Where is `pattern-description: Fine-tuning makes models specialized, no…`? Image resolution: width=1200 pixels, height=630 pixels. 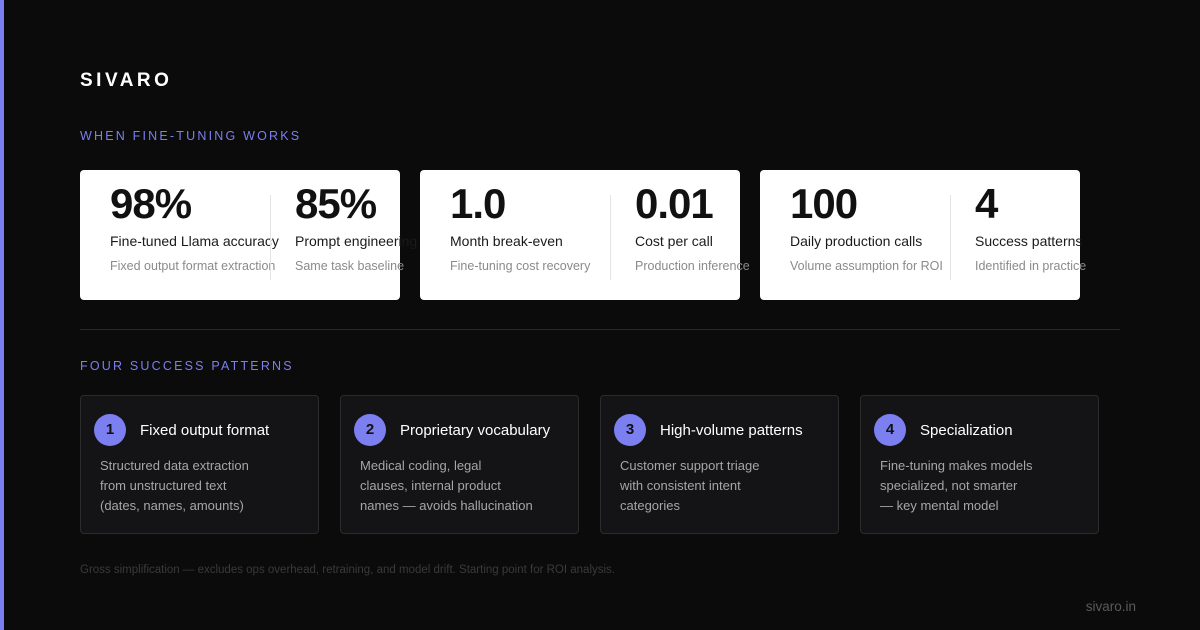
pattern-description: Fine-tuning makes models specialized, no… is located at coordinates (975, 486).